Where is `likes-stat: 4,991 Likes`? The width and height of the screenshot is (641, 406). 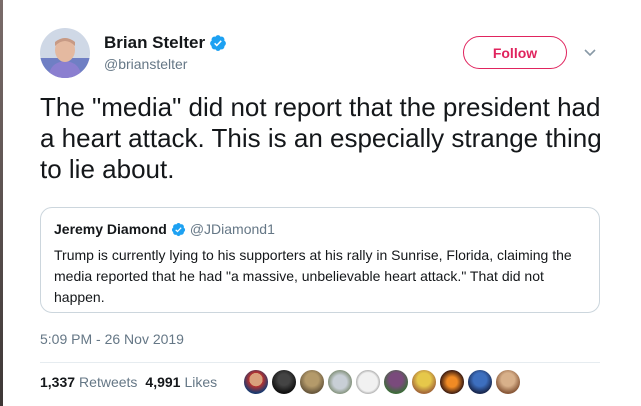 likes-stat: 4,991 Likes is located at coordinates (181, 382).